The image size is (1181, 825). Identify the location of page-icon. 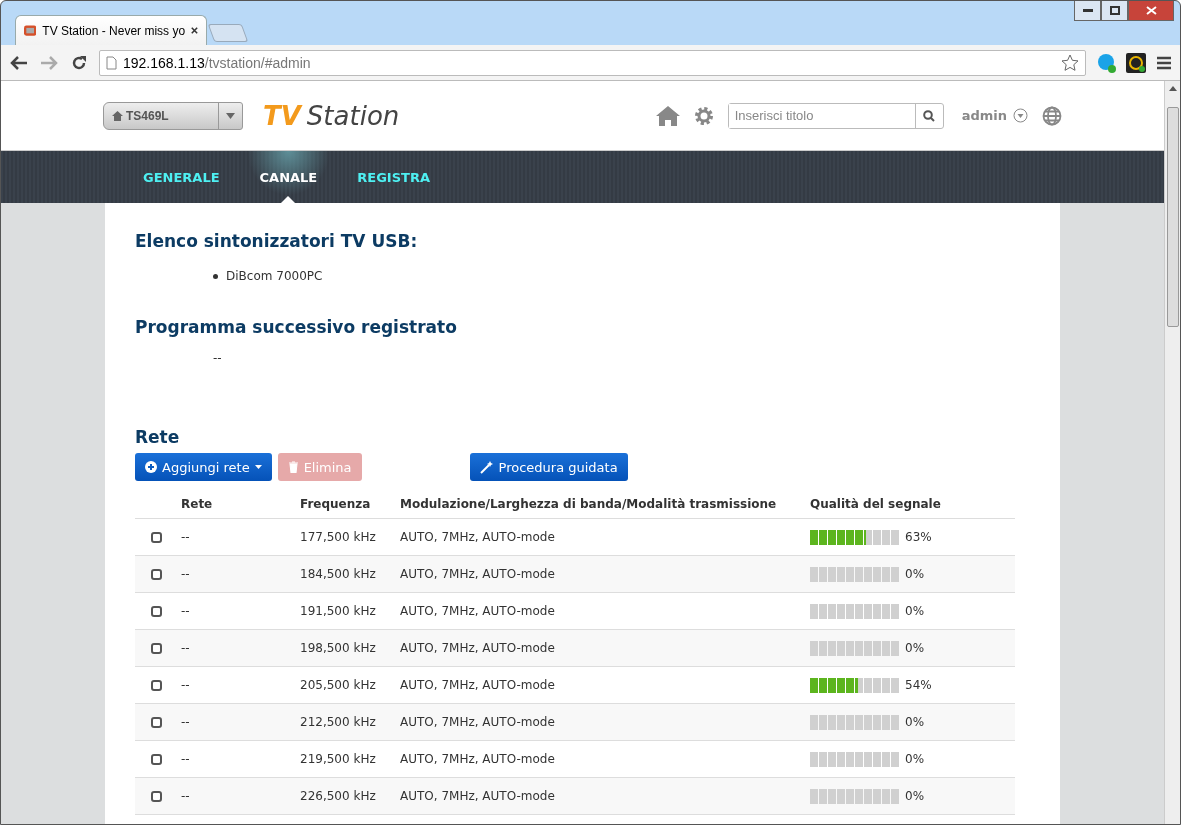
(111, 62).